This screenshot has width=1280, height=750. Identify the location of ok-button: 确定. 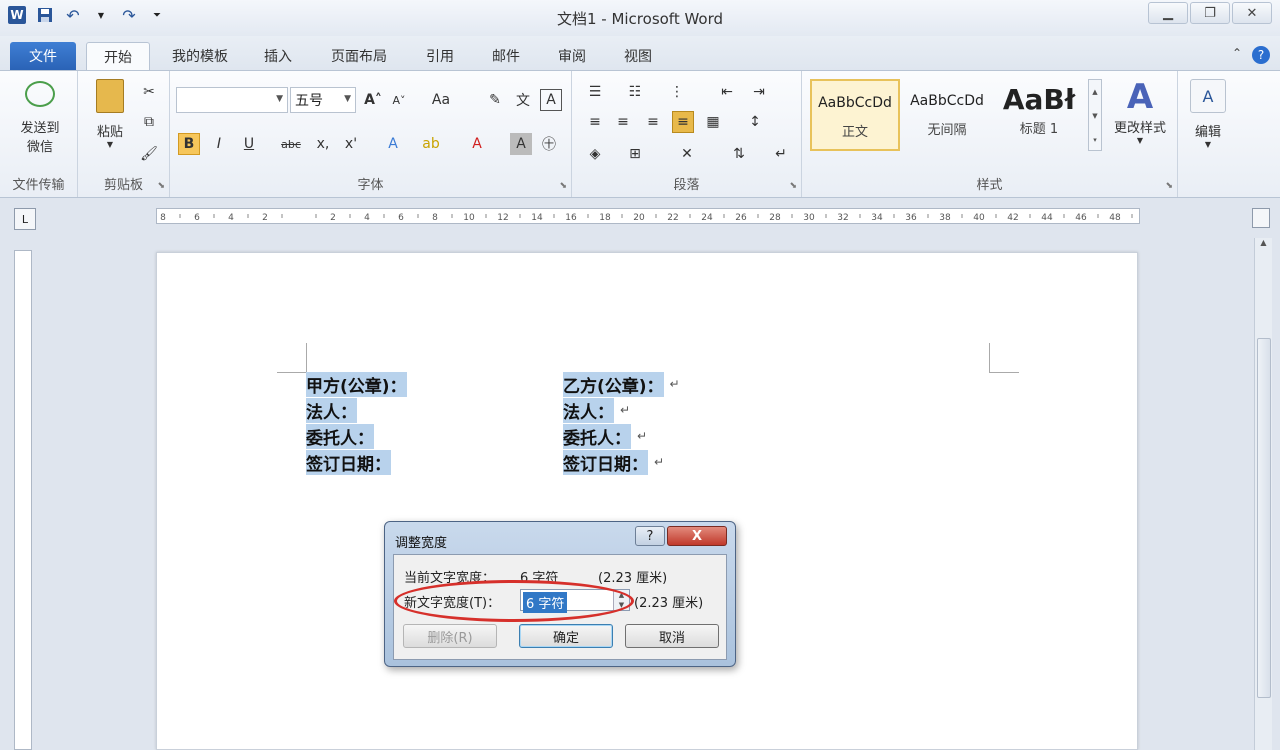
(566, 636).